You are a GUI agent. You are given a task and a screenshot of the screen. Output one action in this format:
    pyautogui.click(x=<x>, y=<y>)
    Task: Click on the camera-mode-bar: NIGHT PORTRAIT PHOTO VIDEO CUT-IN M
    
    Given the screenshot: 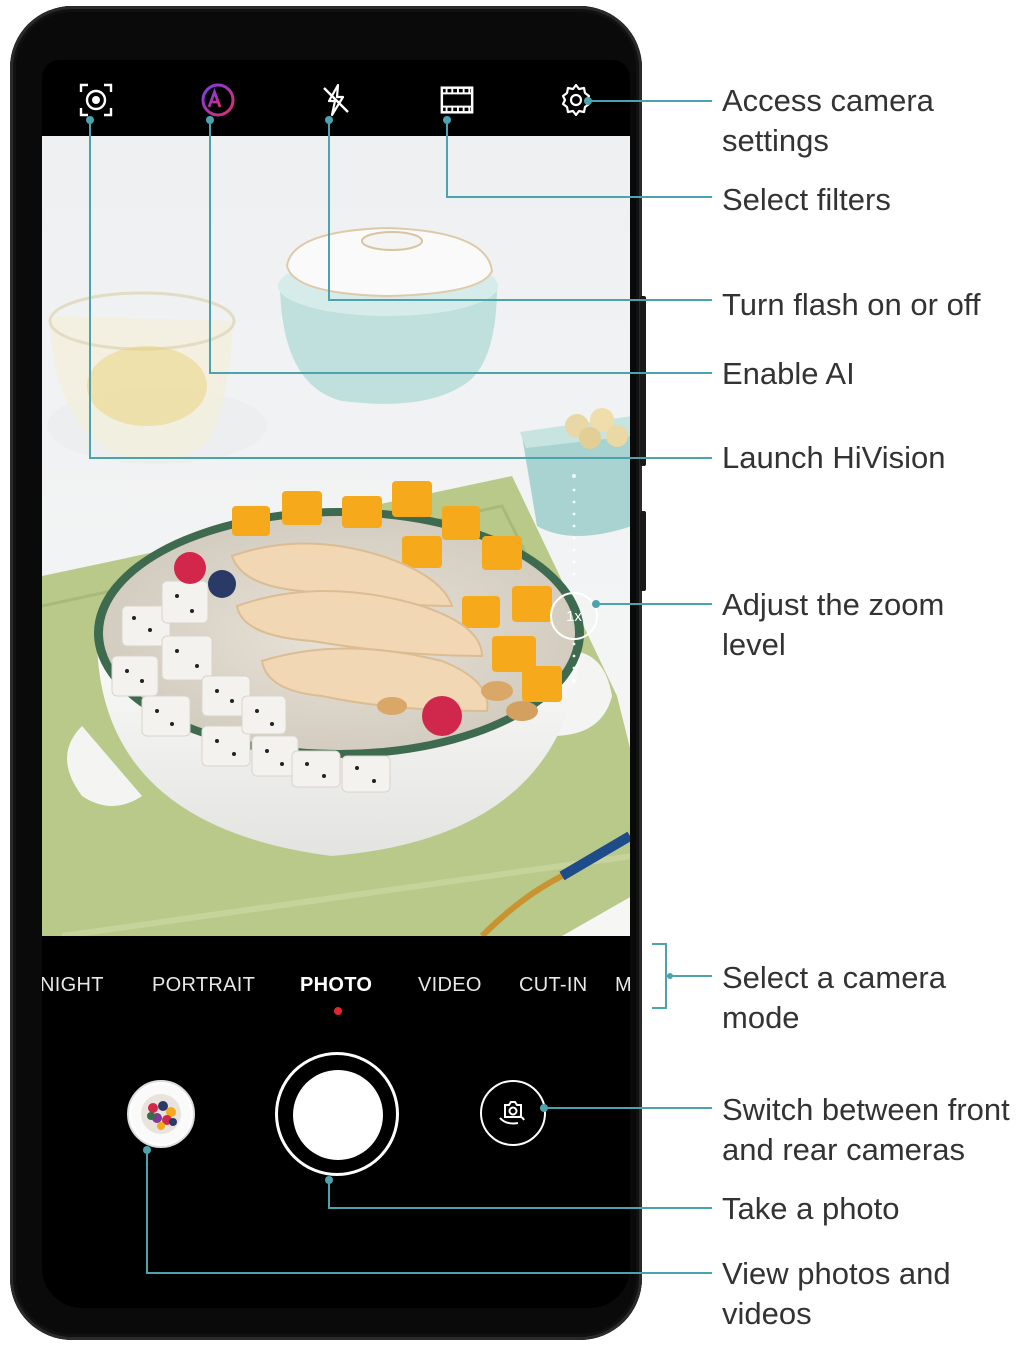 What is the action you would take?
    pyautogui.click(x=336, y=976)
    